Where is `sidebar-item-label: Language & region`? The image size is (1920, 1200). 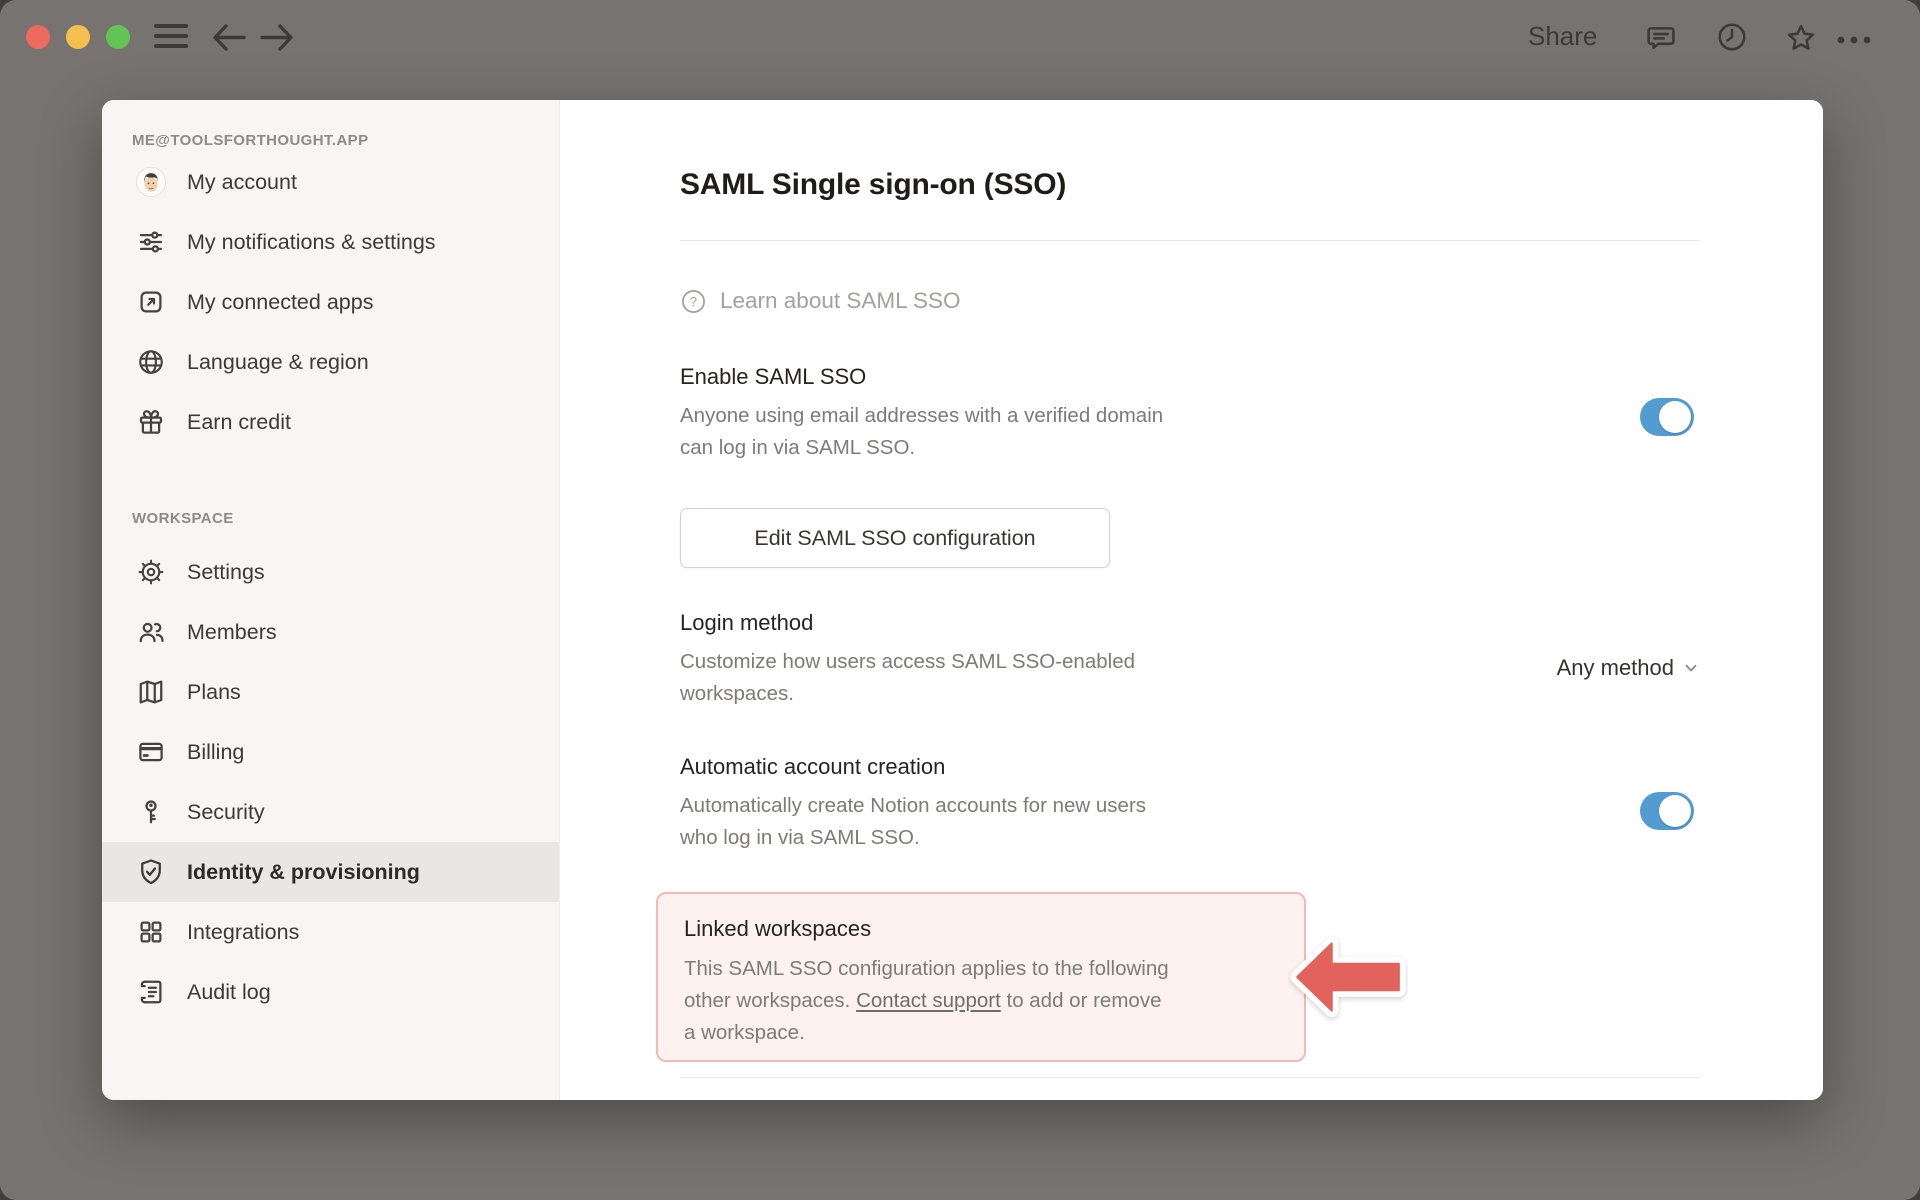
sidebar-item-label: Language & region is located at coordinates (278, 361).